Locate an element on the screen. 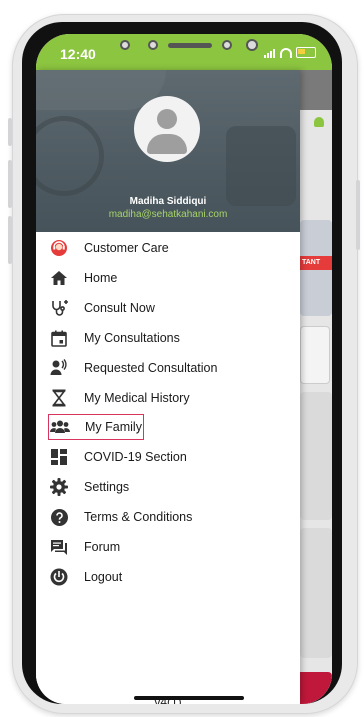 This screenshot has height=717, width=364. front-camera is located at coordinates (252, 45).